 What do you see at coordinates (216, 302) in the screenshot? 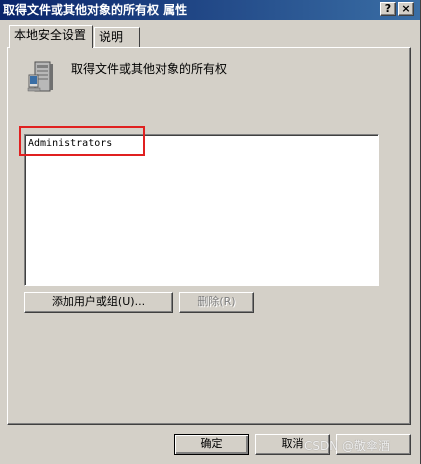
I see `remove-button: 删除(R)` at bounding box center [216, 302].